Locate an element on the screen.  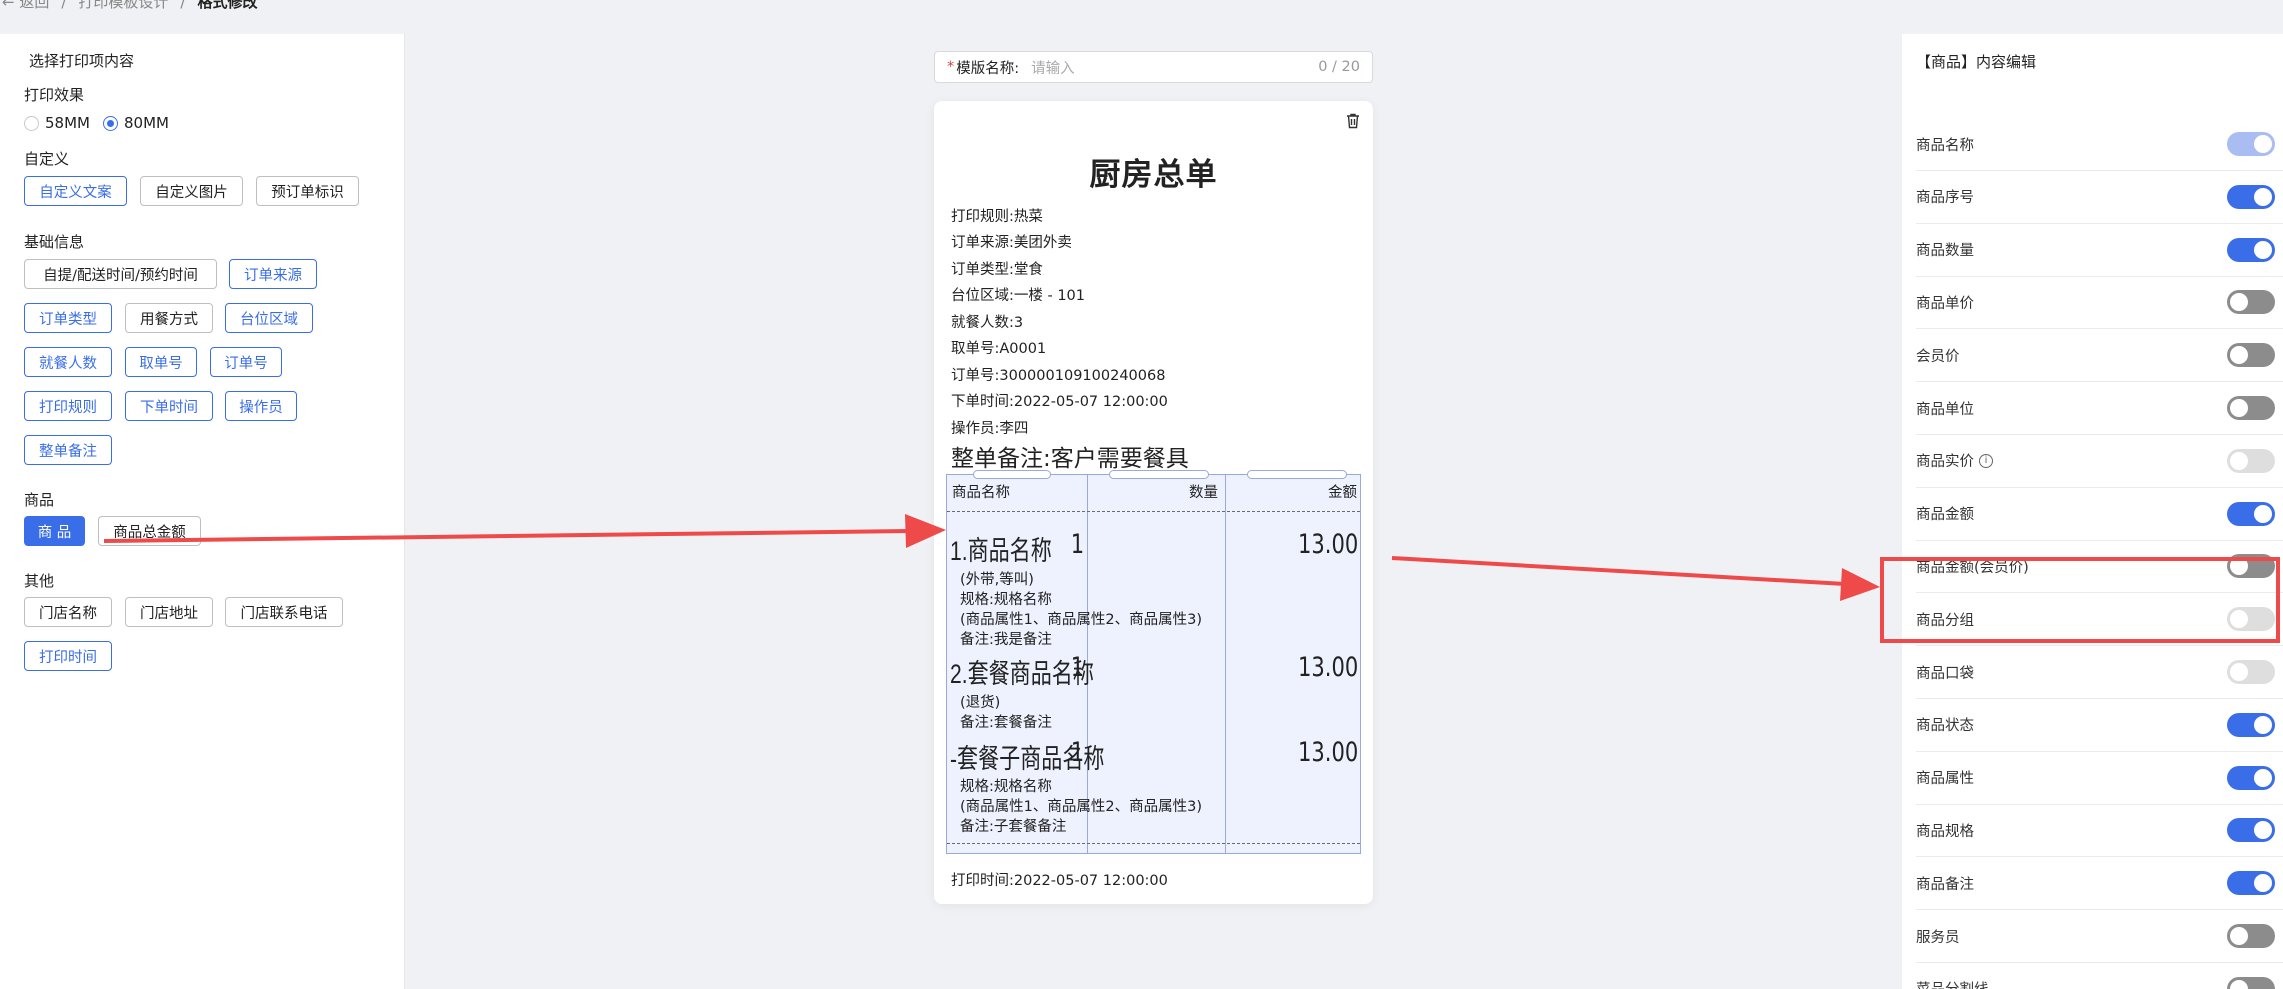
radio-circle-checked is located at coordinates (110, 123).